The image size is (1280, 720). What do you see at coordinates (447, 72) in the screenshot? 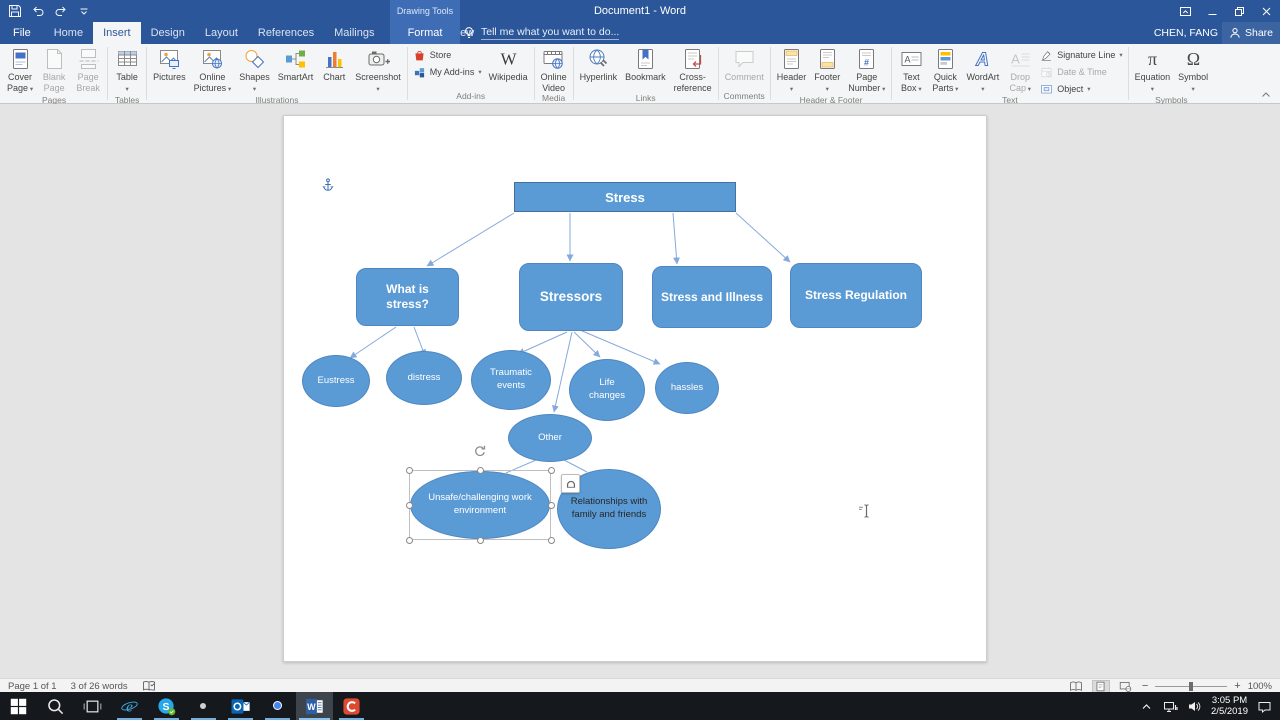
I see `ribbon-button-my-add-ins: My Add-ins ▾` at bounding box center [447, 72].